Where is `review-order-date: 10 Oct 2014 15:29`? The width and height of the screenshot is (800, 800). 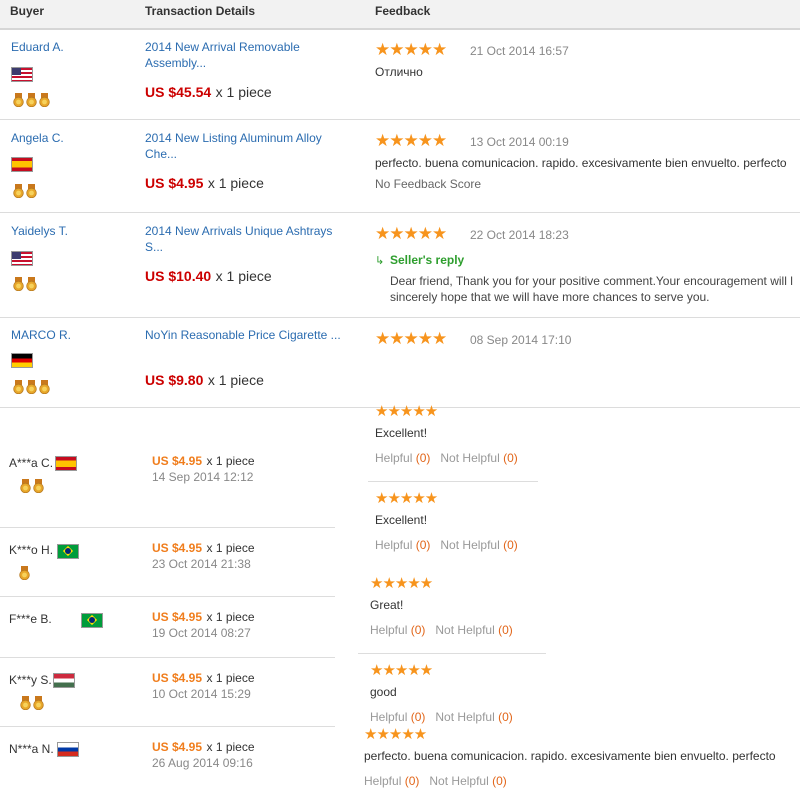 review-order-date: 10 Oct 2014 15:29 is located at coordinates (201, 694).